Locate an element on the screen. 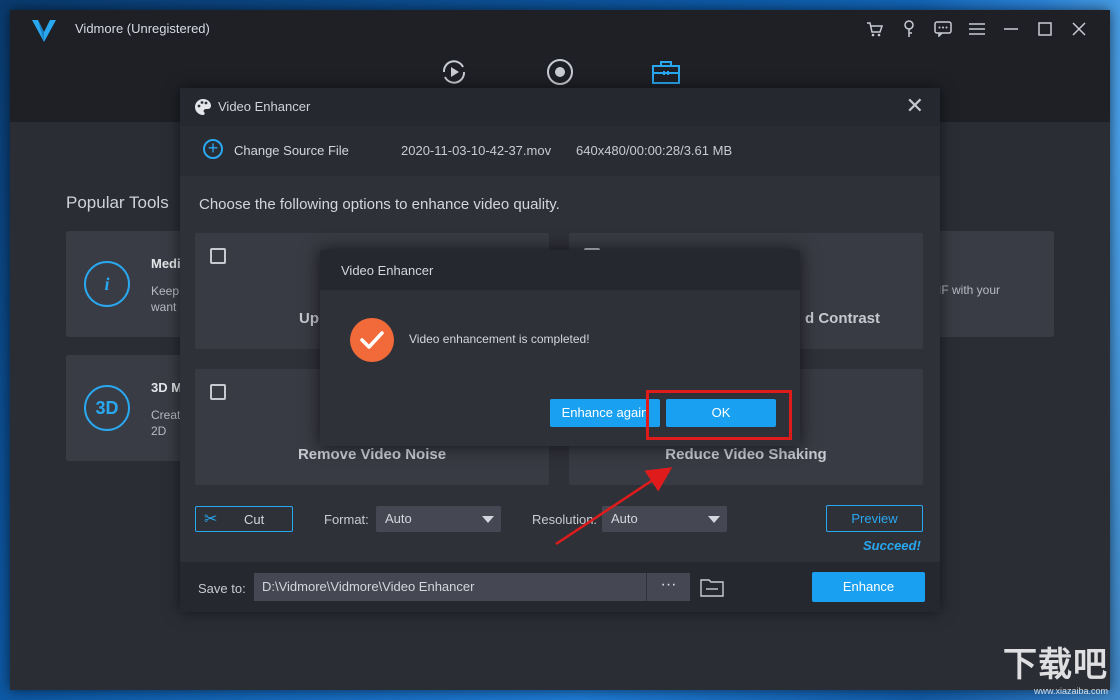 The height and width of the screenshot is (700, 1120). menu-icon is located at coordinates (977, 29).